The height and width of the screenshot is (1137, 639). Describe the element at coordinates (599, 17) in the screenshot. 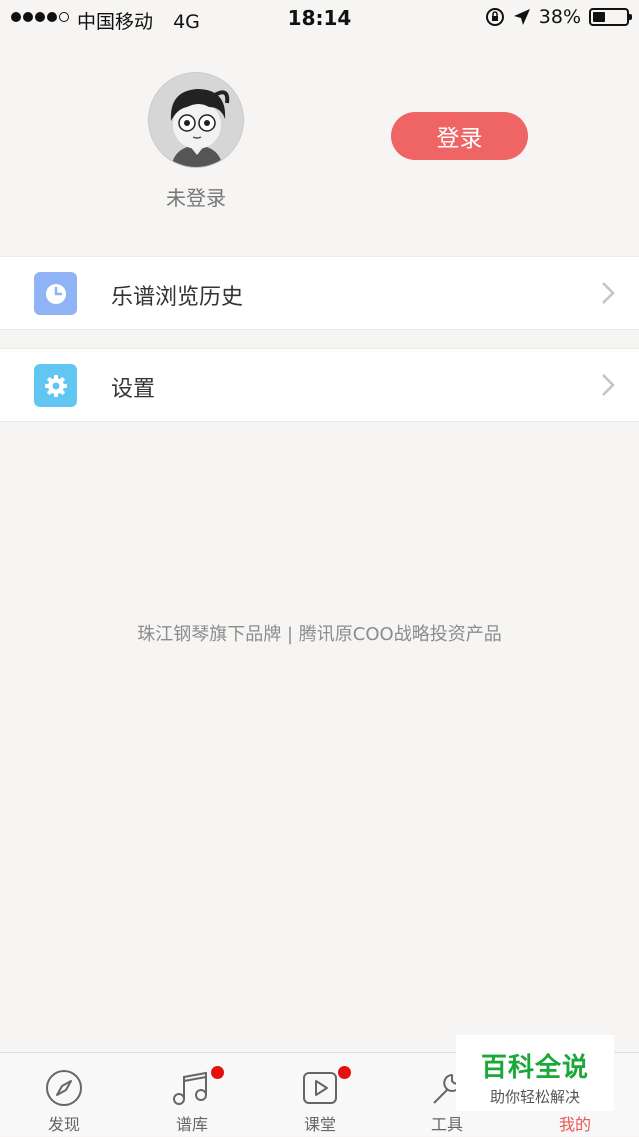

I see `battery-level` at that location.